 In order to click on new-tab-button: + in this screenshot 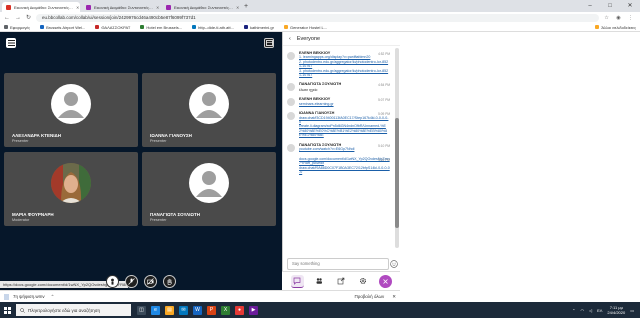, I will do `click(246, 7)`.